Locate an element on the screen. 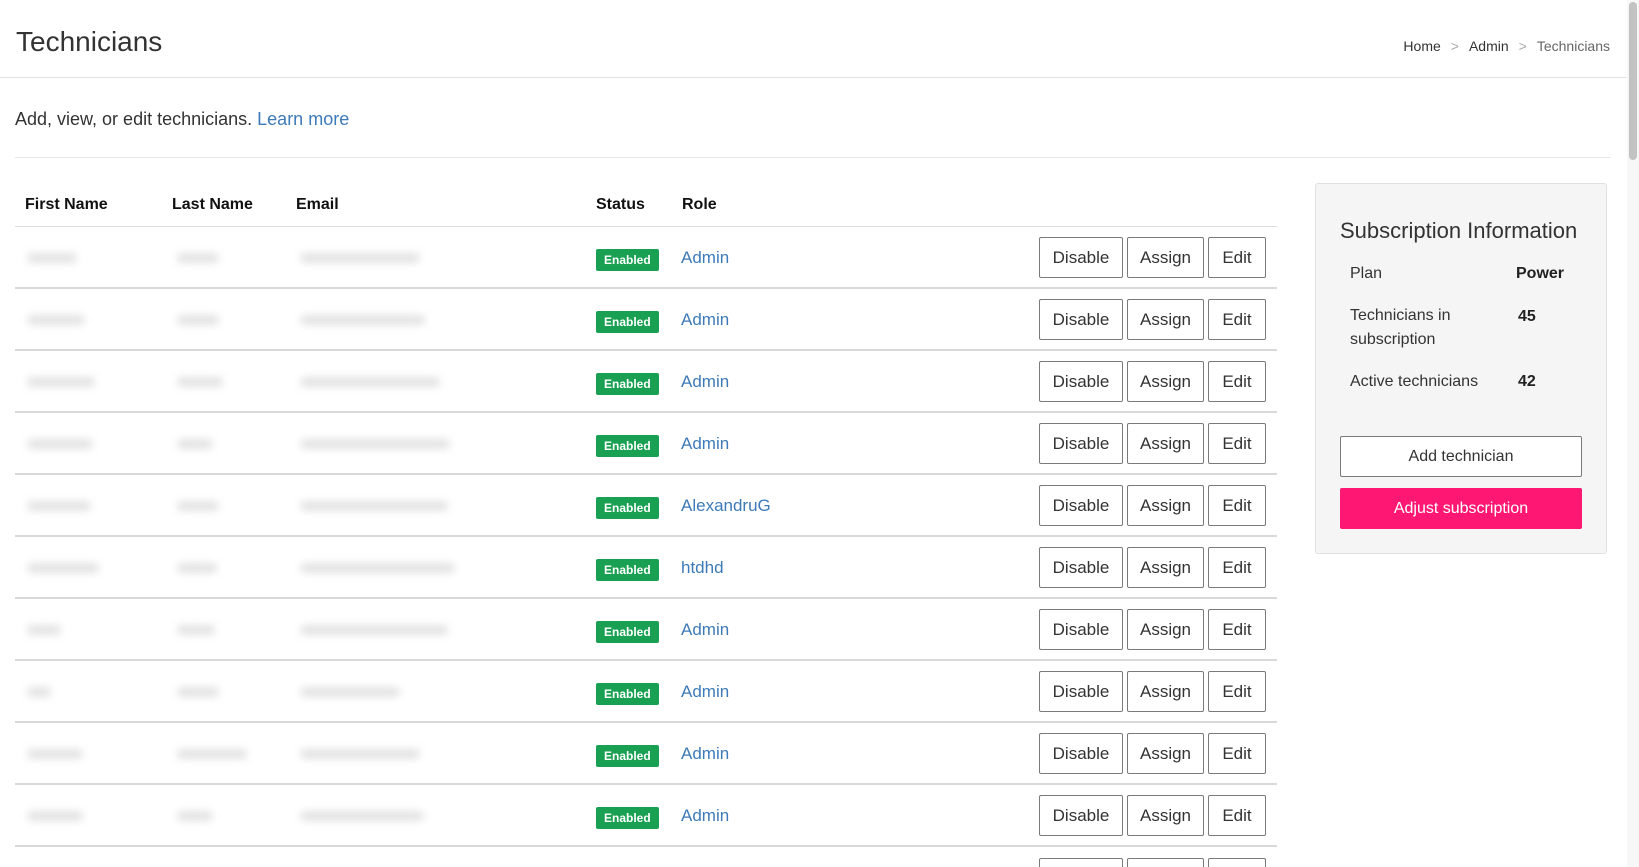 The image size is (1639, 867). column-header-email: Email is located at coordinates (317, 205).